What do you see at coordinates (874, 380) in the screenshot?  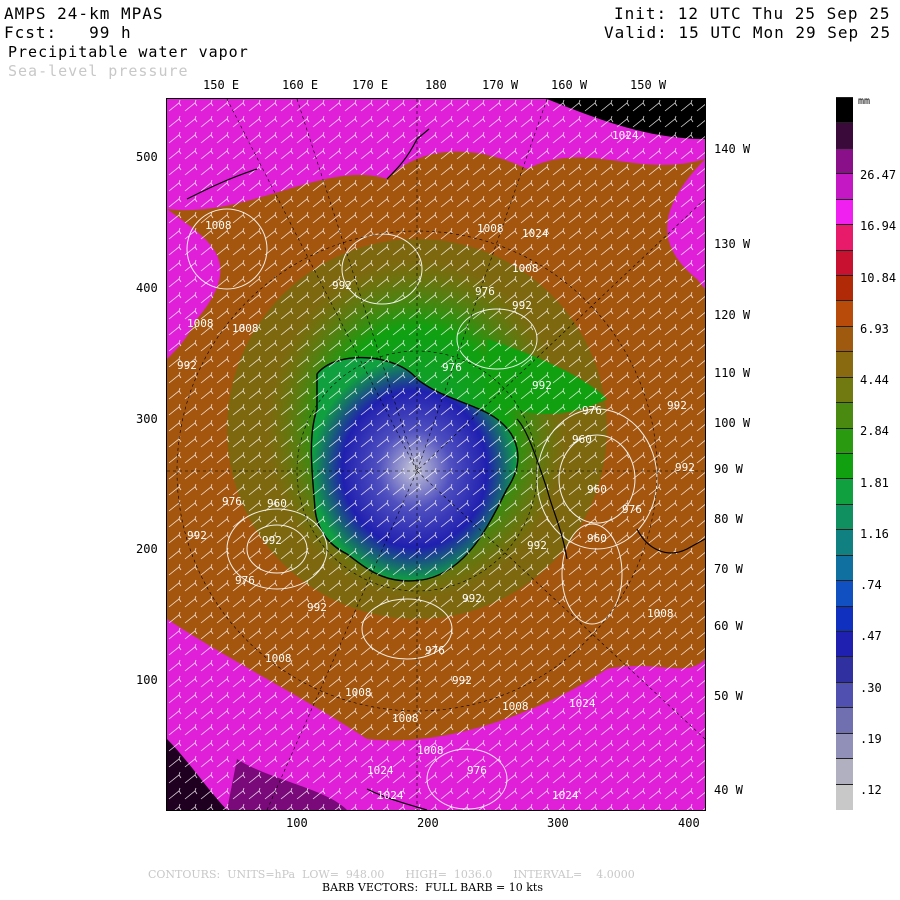 I see `colorbar-tick-label: 4.44` at bounding box center [874, 380].